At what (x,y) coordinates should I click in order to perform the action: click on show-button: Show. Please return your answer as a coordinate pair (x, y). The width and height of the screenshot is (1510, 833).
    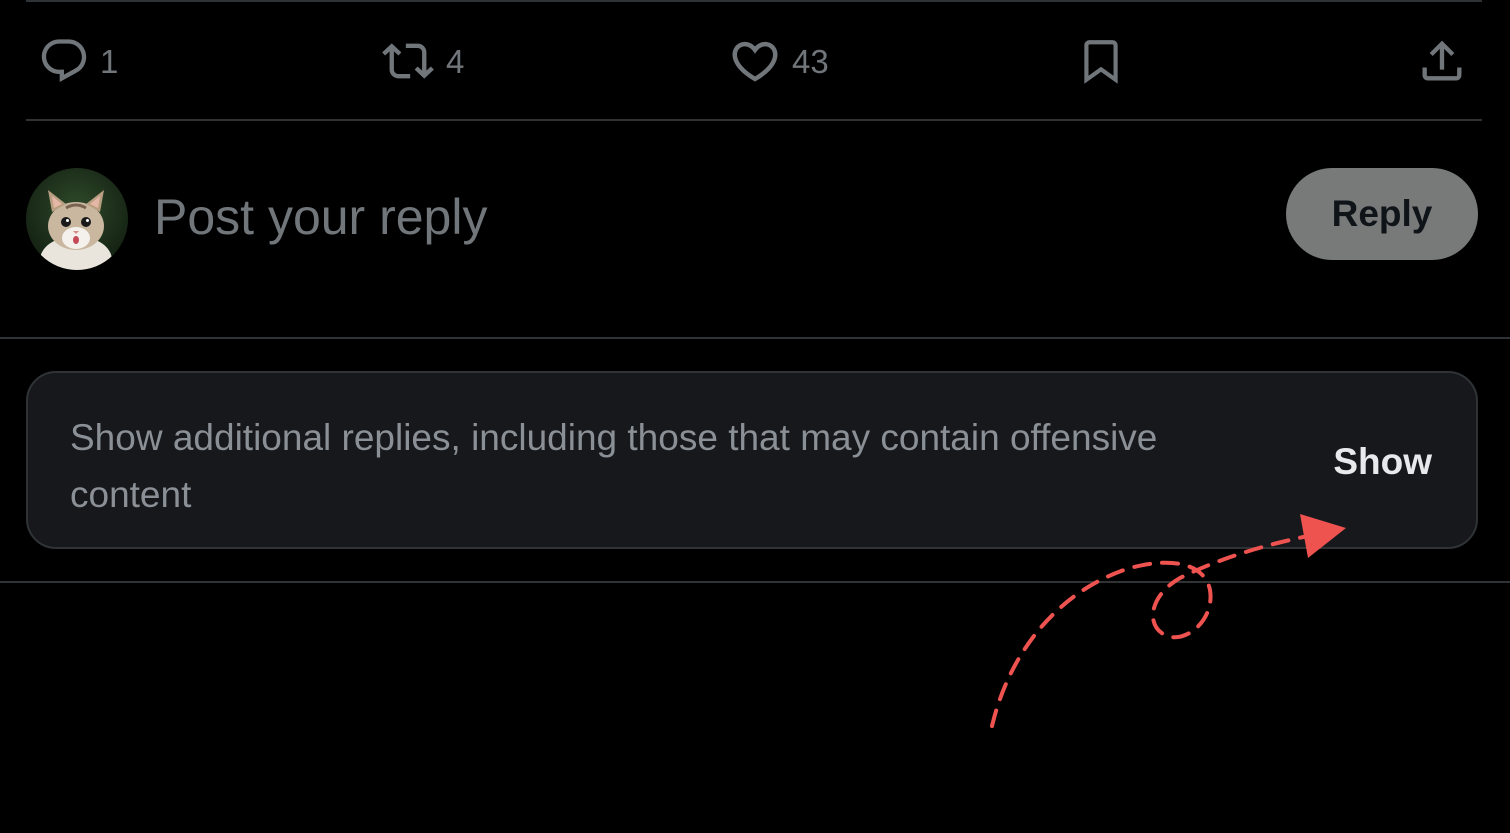
    Looking at the image, I should click on (1382, 462).